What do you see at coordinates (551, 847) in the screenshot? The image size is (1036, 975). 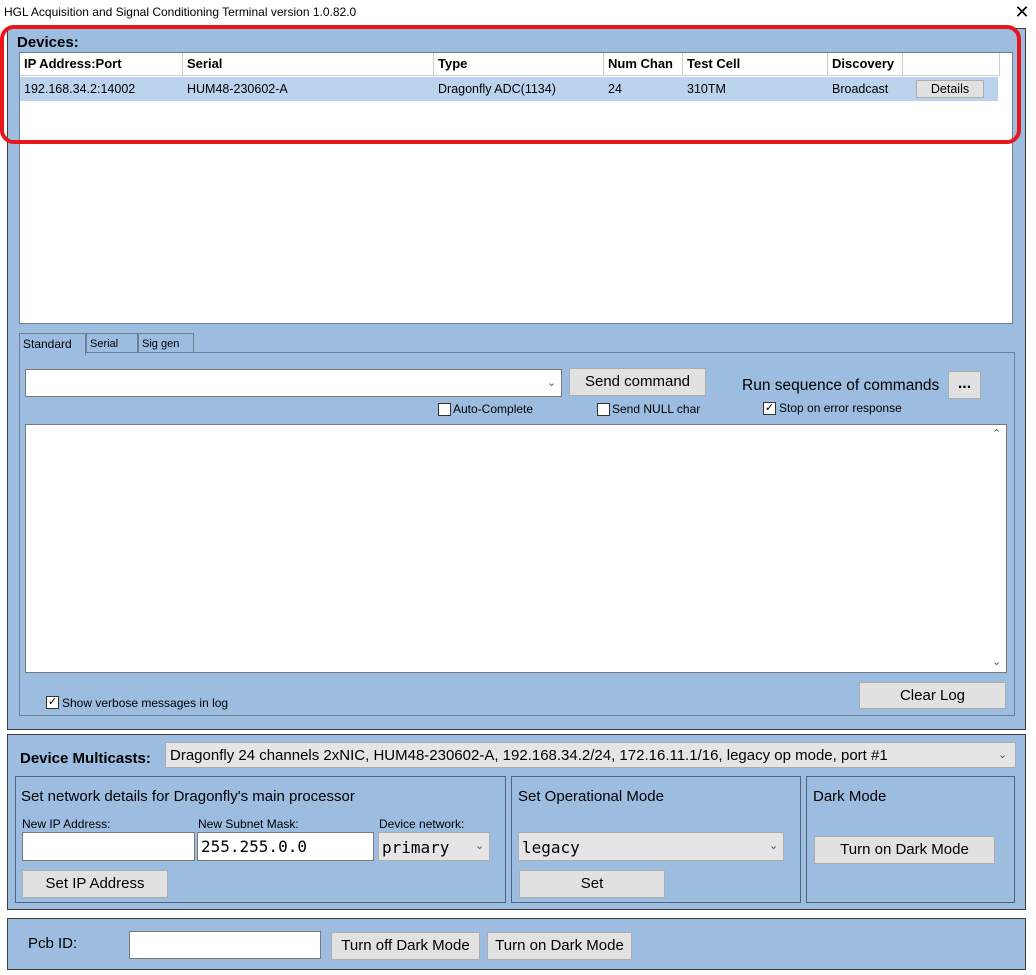 I see `op-mode-value: legacy` at bounding box center [551, 847].